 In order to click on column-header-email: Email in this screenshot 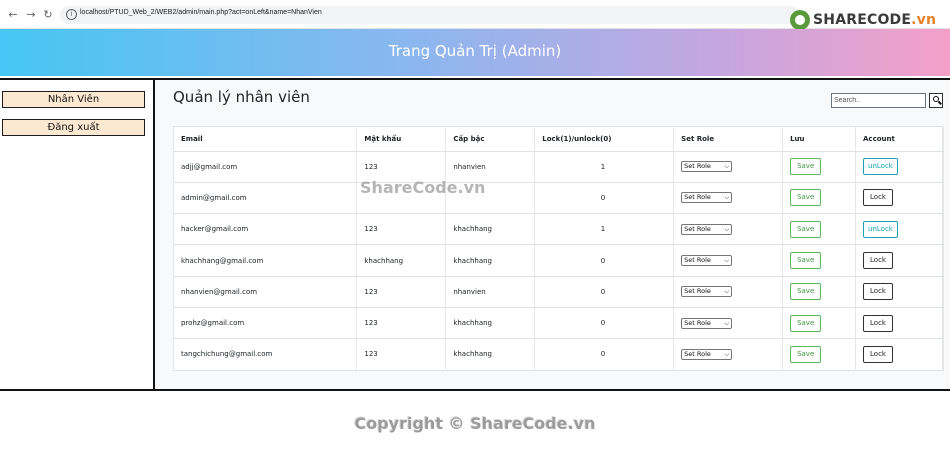, I will do `click(266, 139)`.